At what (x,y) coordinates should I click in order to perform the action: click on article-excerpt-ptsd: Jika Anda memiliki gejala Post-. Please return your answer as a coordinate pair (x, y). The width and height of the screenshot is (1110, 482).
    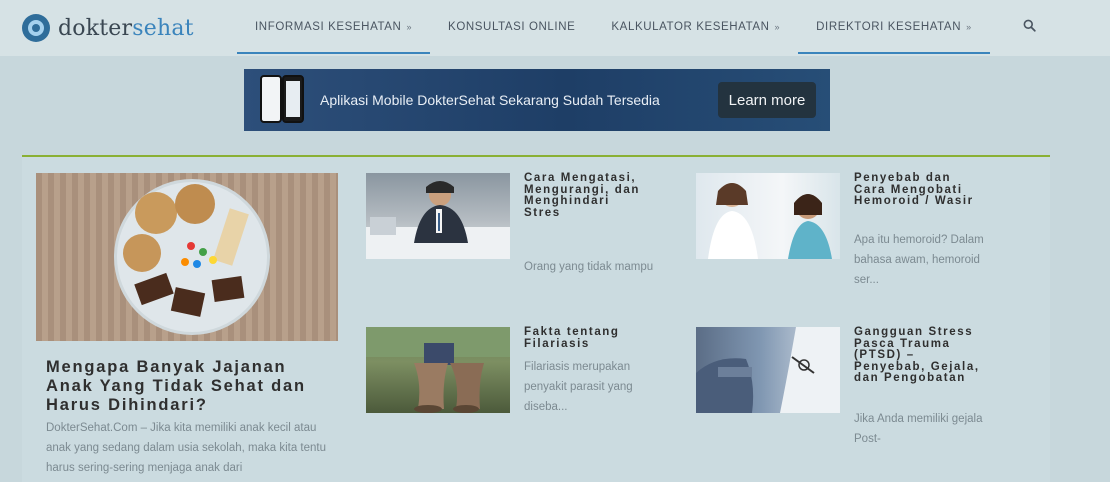
    Looking at the image, I should click on (918, 429).